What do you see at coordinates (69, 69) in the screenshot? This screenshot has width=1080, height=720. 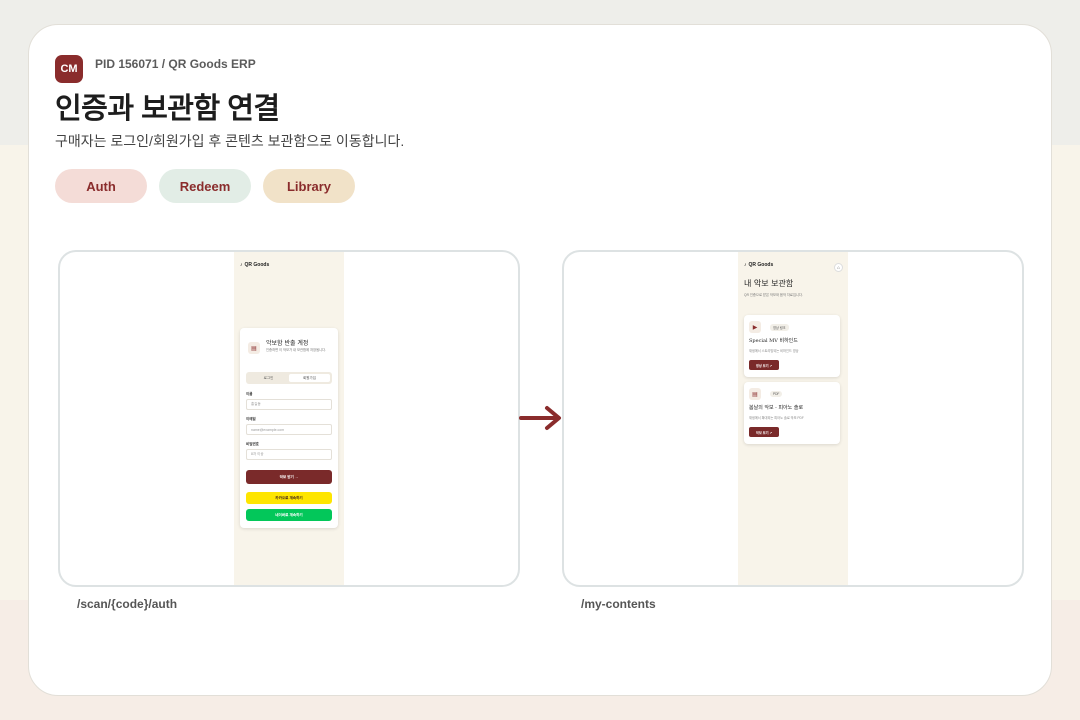 I see `company-logo: CM` at bounding box center [69, 69].